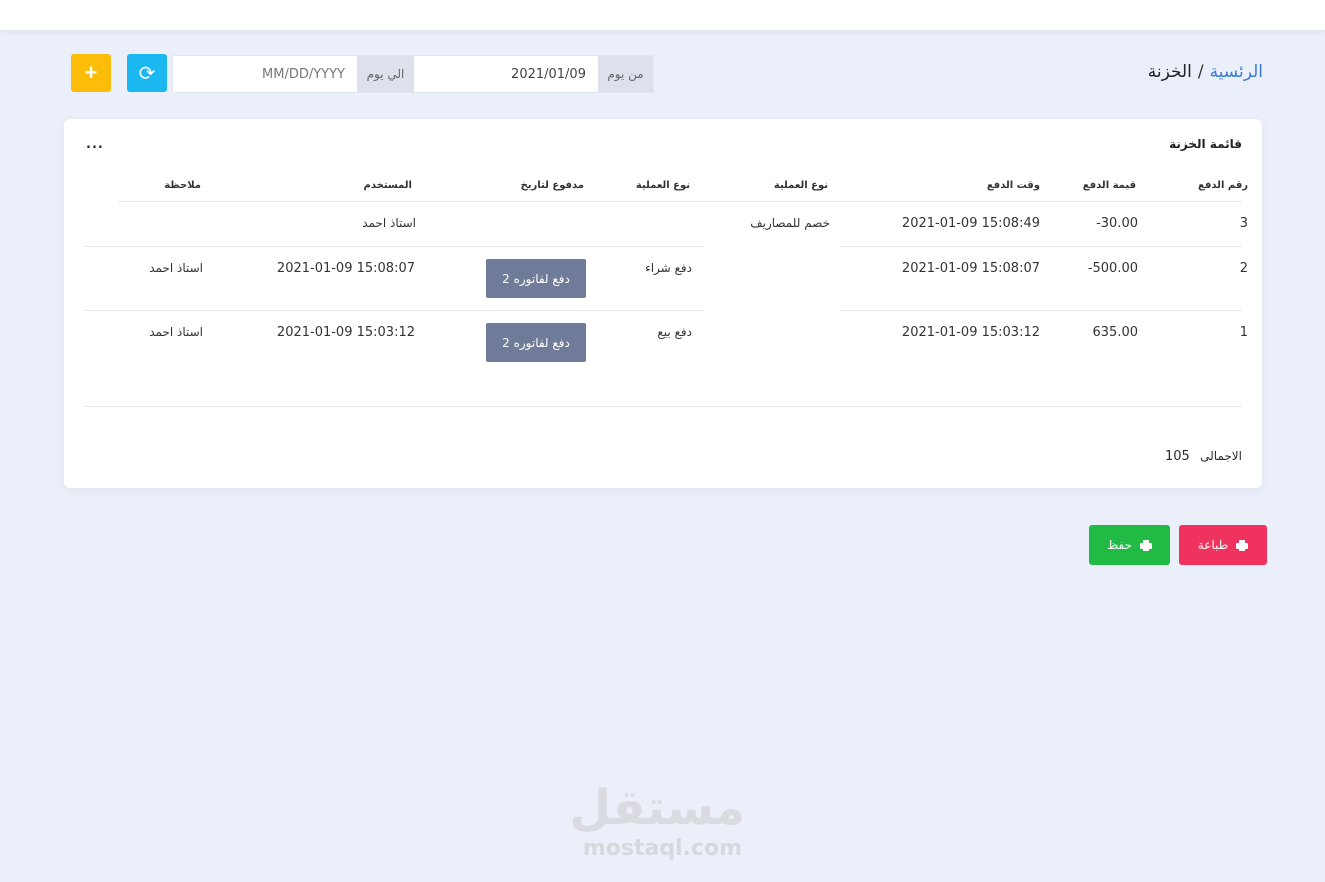 Image resolution: width=1325 pixels, height=882 pixels. What do you see at coordinates (1109, 185) in the screenshot?
I see `col-header-amount: قيمة الدفع` at bounding box center [1109, 185].